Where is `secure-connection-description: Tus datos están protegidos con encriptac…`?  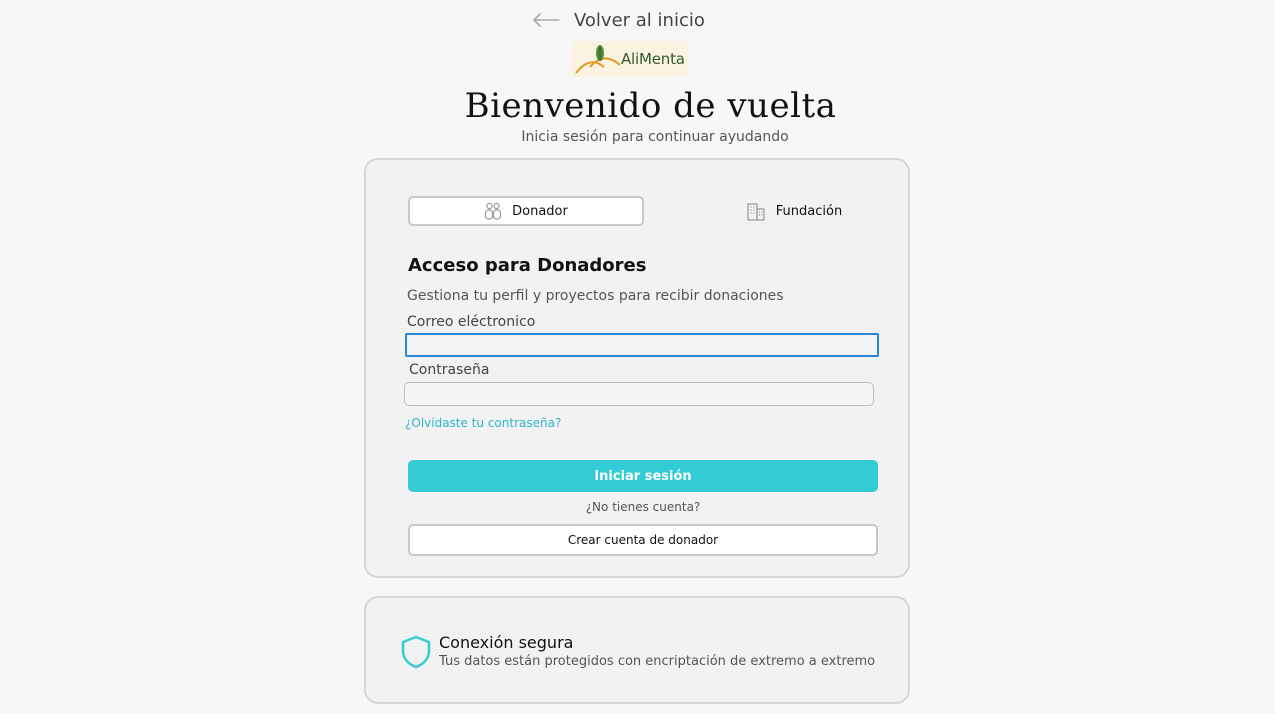
secure-connection-description: Tus datos están protegidos con encriptac… is located at coordinates (657, 661).